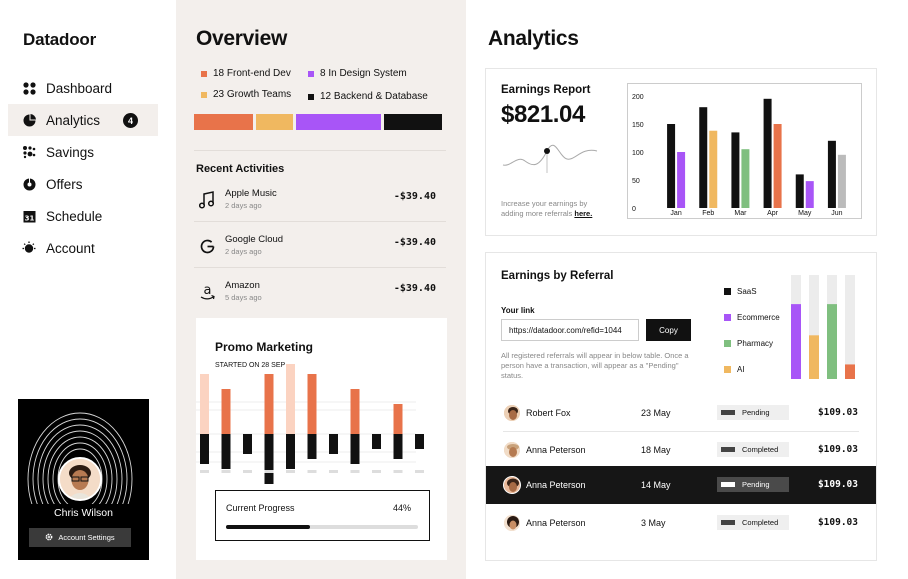 This screenshot has height=579, width=908. What do you see at coordinates (130, 120) in the screenshot?
I see `notification-badge: 4` at bounding box center [130, 120].